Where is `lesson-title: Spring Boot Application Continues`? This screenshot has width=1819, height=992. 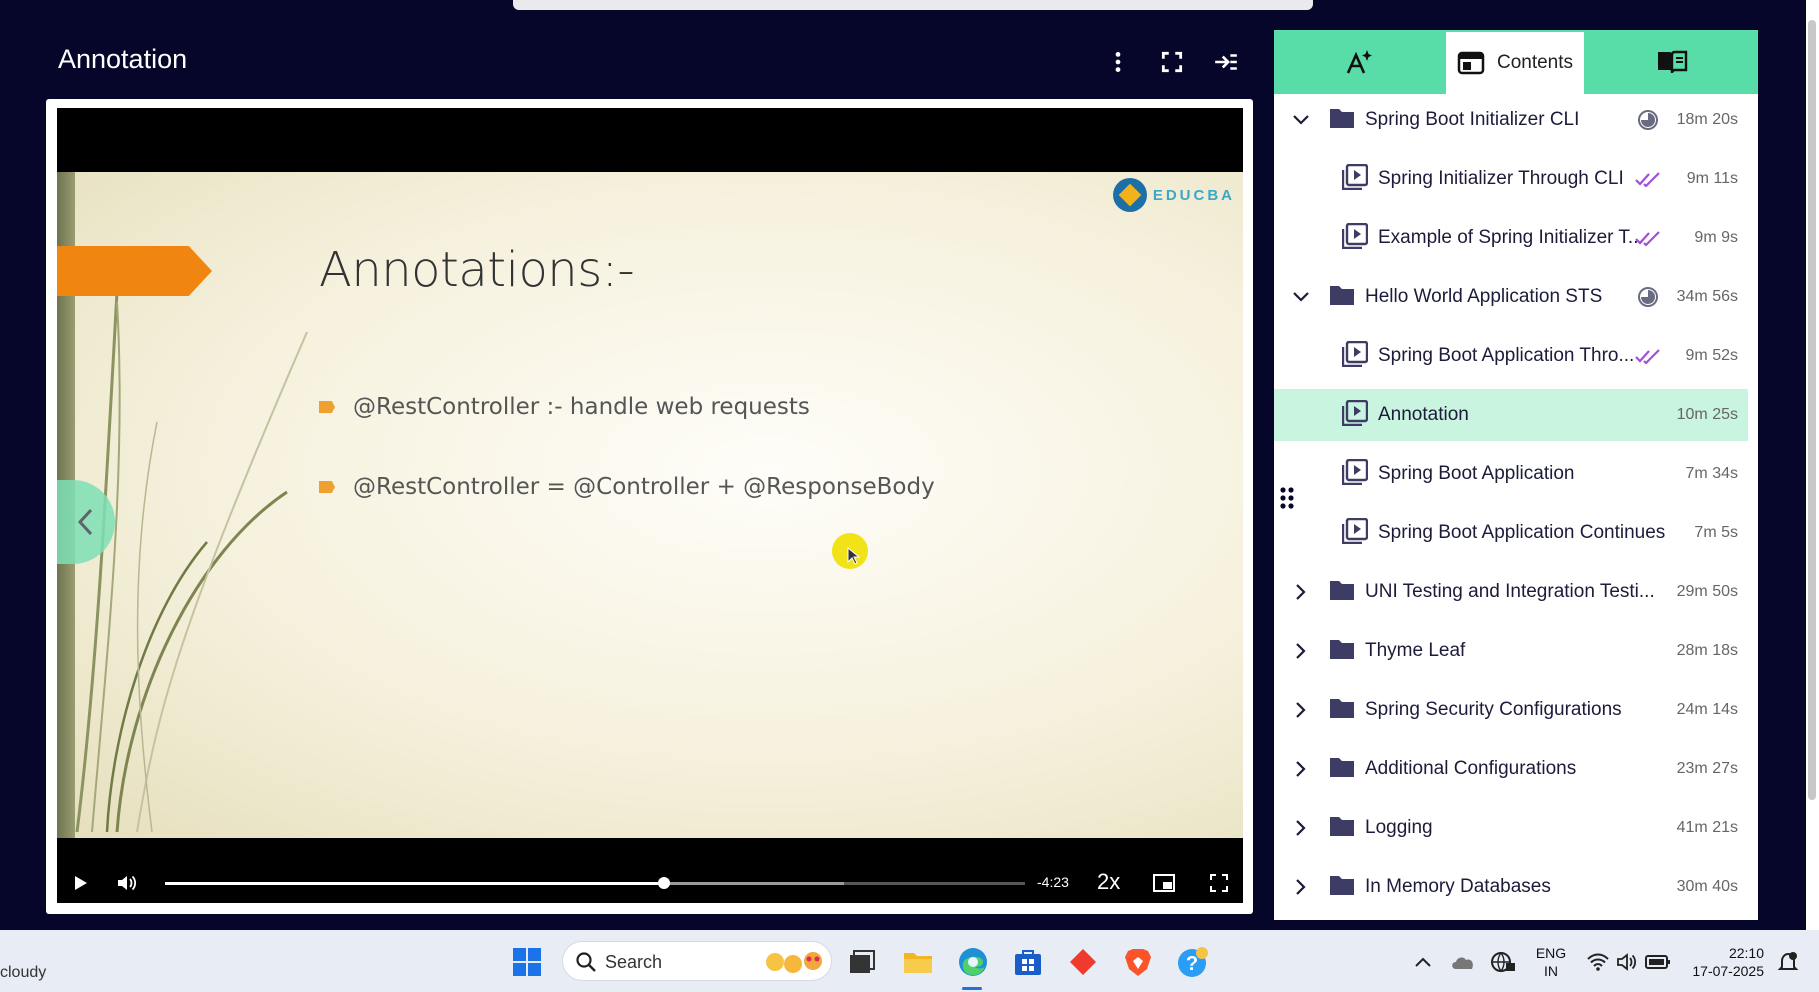 lesson-title: Spring Boot Application Continues is located at coordinates (1522, 532).